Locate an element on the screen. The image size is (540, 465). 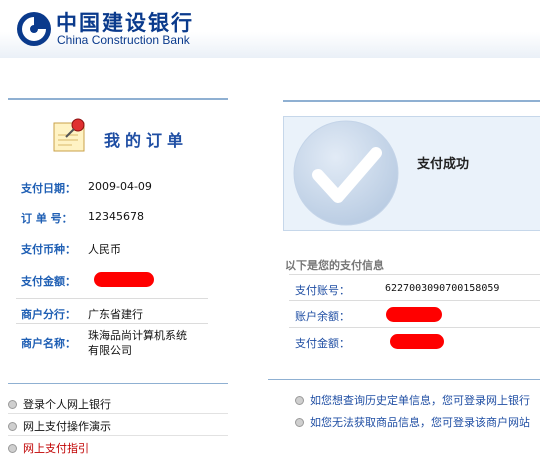
order-number-label: 订 单 号： is located at coordinates (47, 218).